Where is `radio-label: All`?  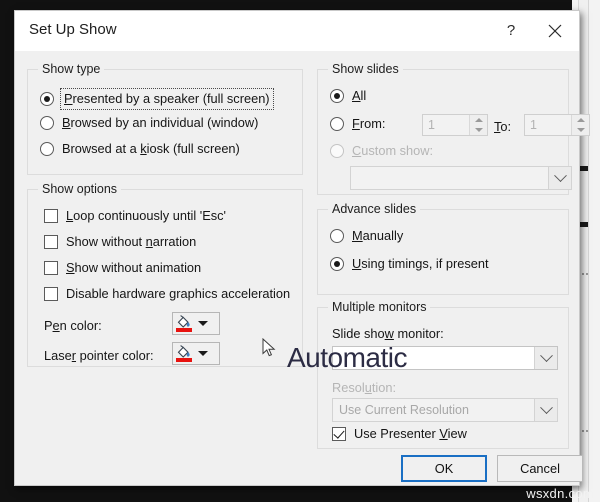 radio-label: All is located at coordinates (359, 95).